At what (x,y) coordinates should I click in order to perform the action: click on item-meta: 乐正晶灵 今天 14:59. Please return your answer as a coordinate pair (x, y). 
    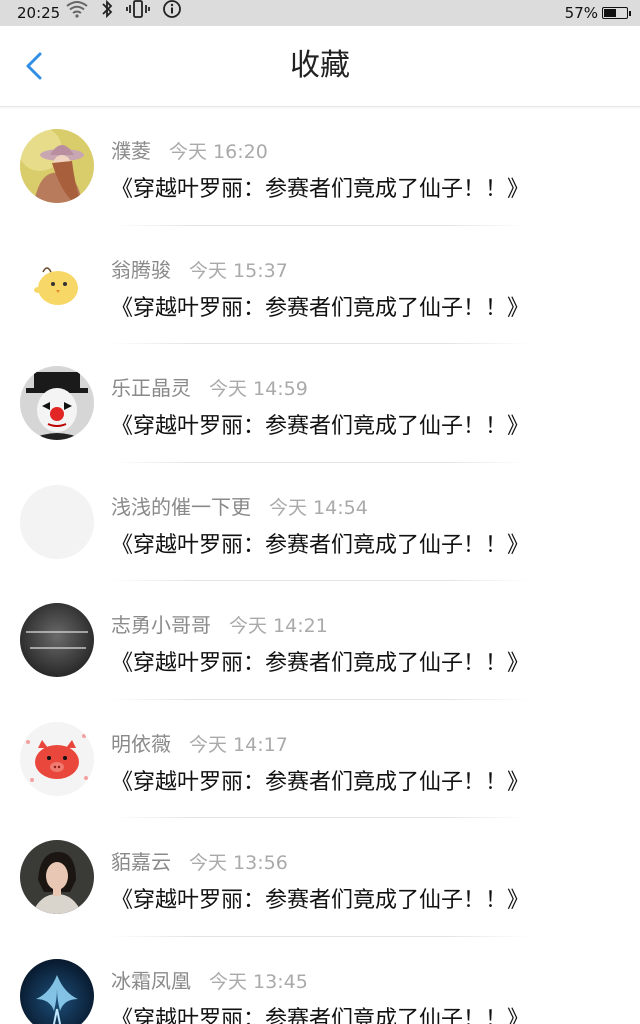
    Looking at the image, I should click on (209, 386).